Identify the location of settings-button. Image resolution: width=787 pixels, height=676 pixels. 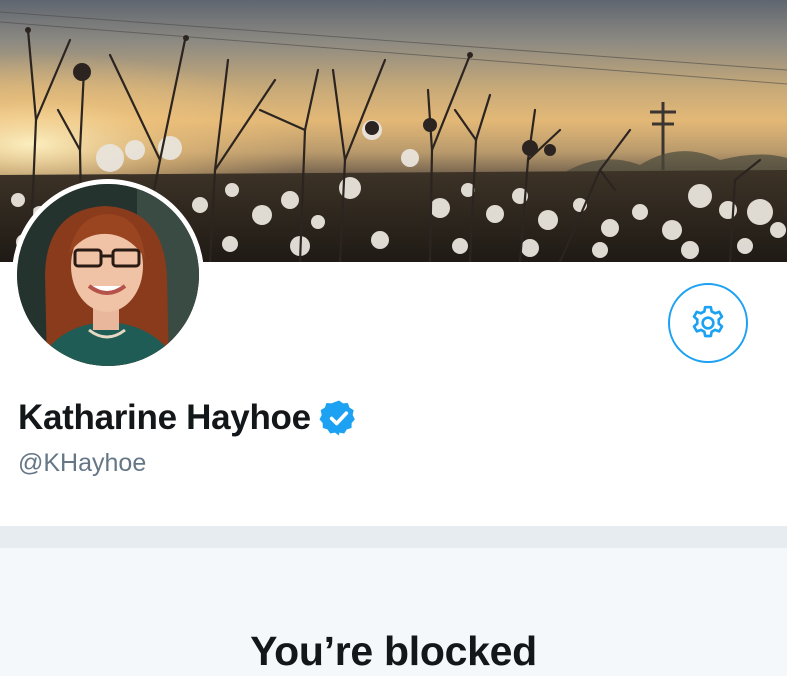
(708, 323).